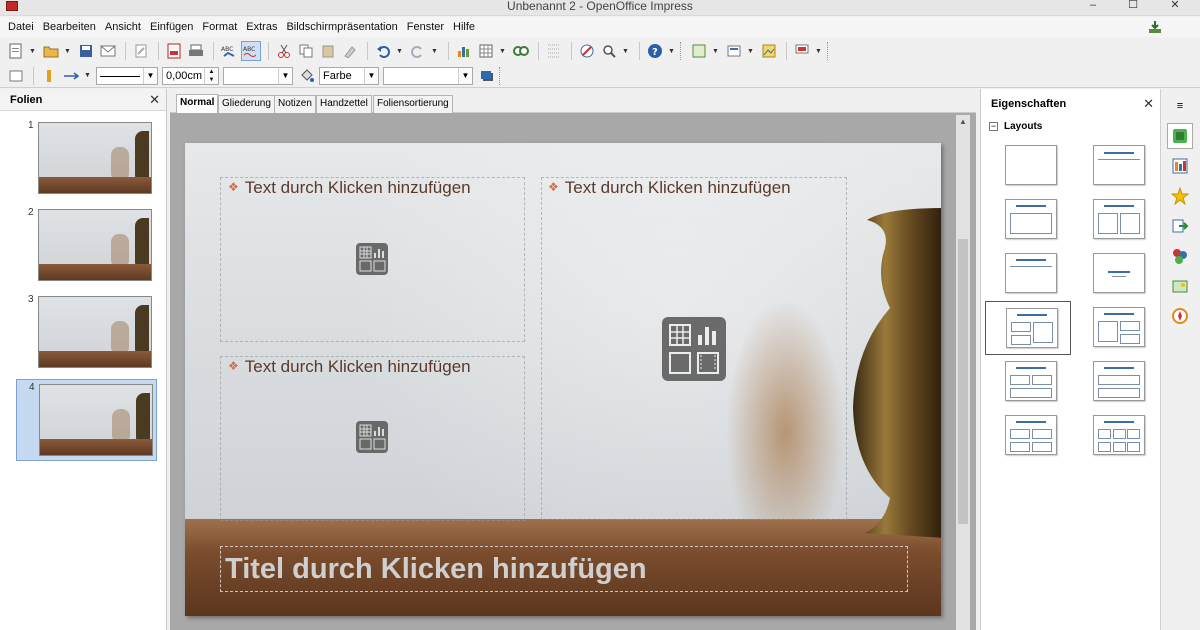  What do you see at coordinates (1180, 166) in the screenshot?
I see `master-pages-icon` at bounding box center [1180, 166].